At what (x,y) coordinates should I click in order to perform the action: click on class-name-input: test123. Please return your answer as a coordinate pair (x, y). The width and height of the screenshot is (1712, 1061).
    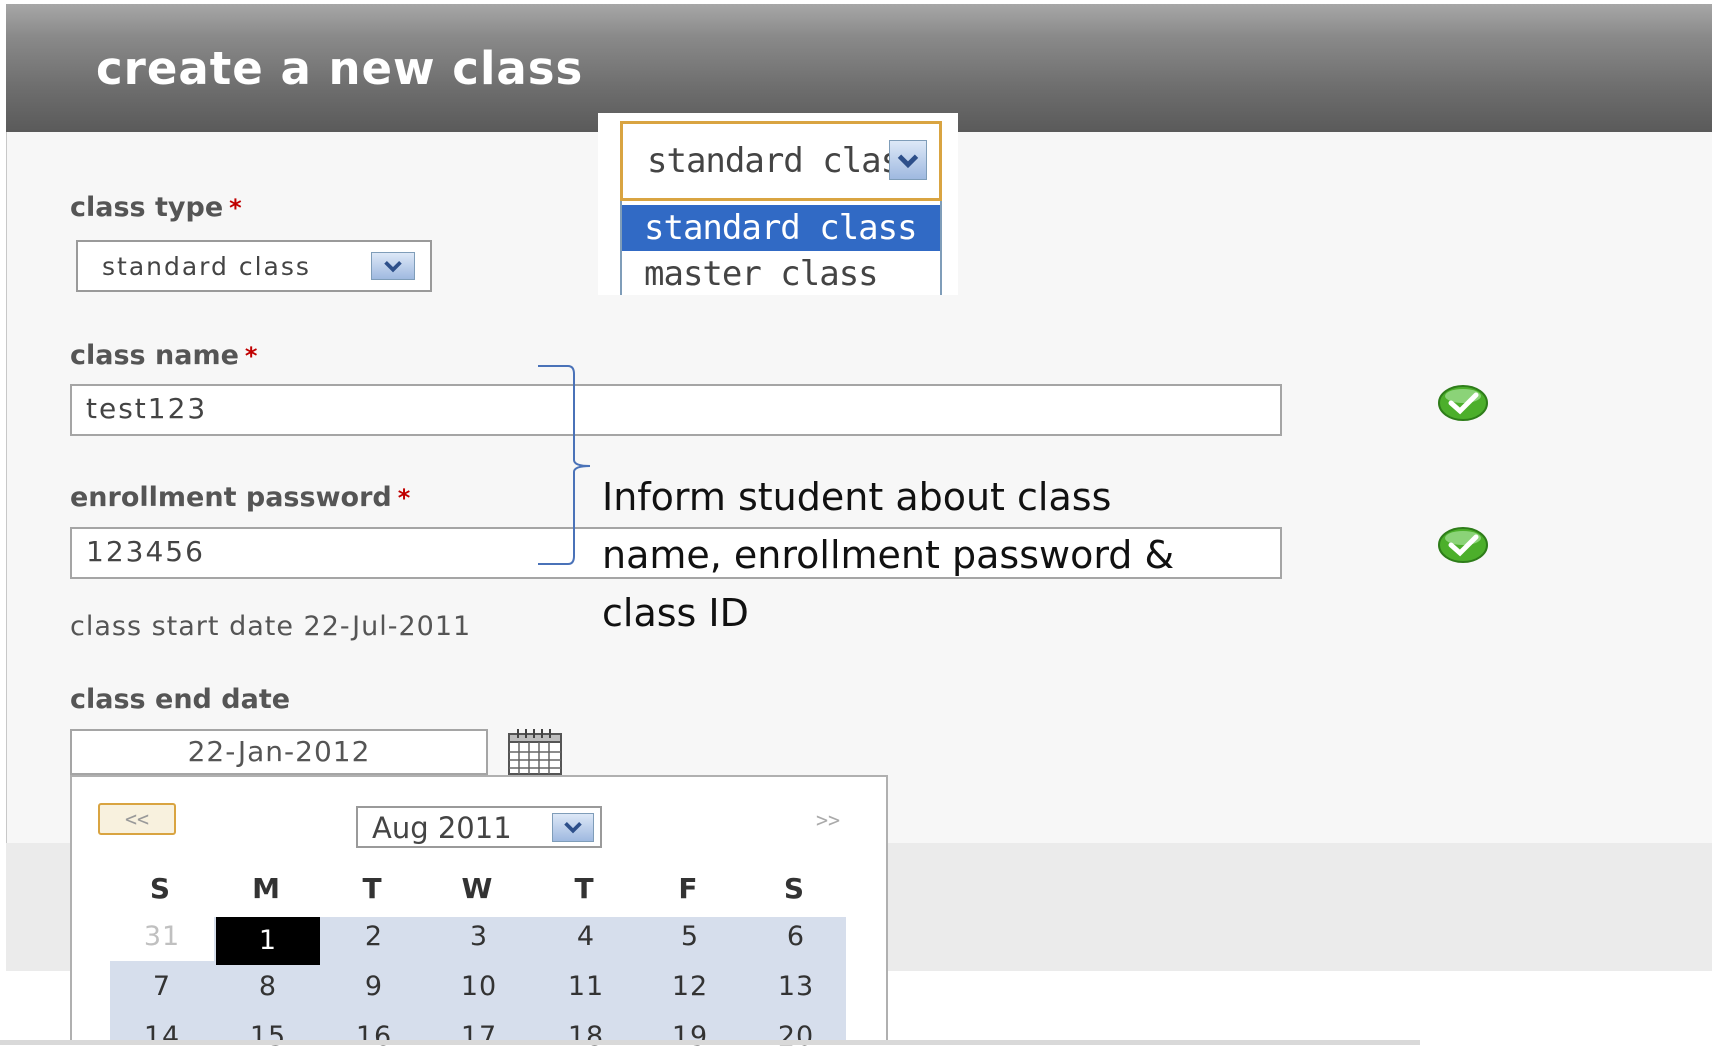
    Looking at the image, I should click on (676, 410).